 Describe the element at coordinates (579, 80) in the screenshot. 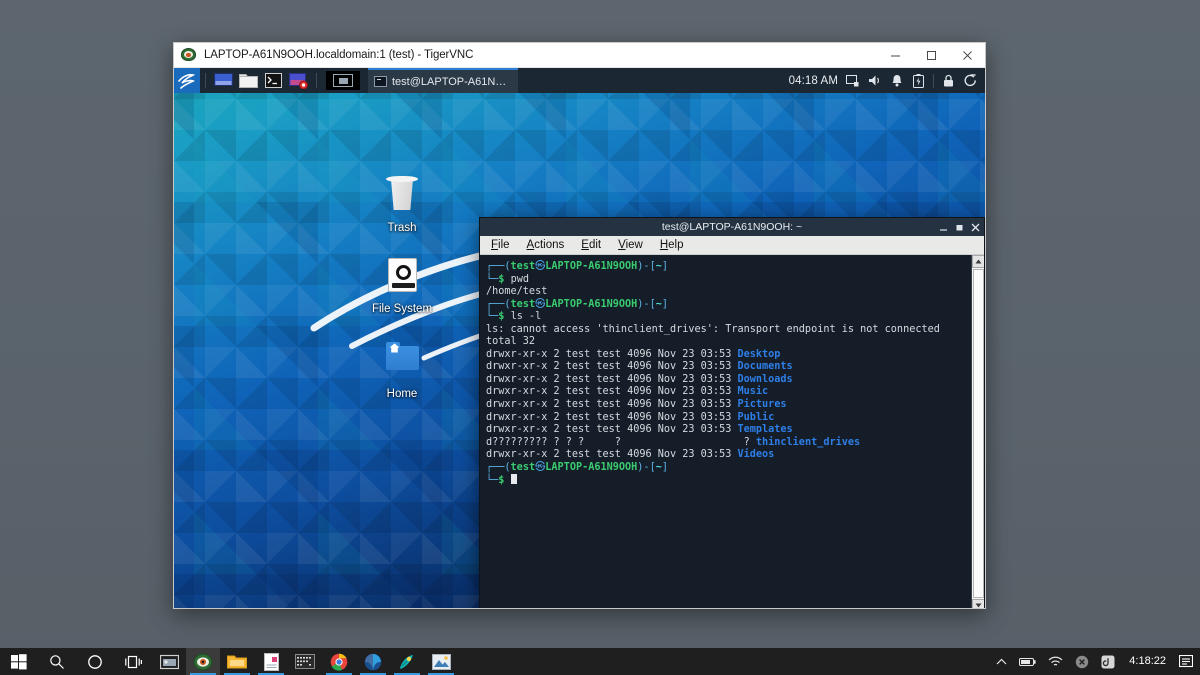

I see `kali-top-panel: test@LAPTOP-A61N9O… 04:18 AM` at that location.